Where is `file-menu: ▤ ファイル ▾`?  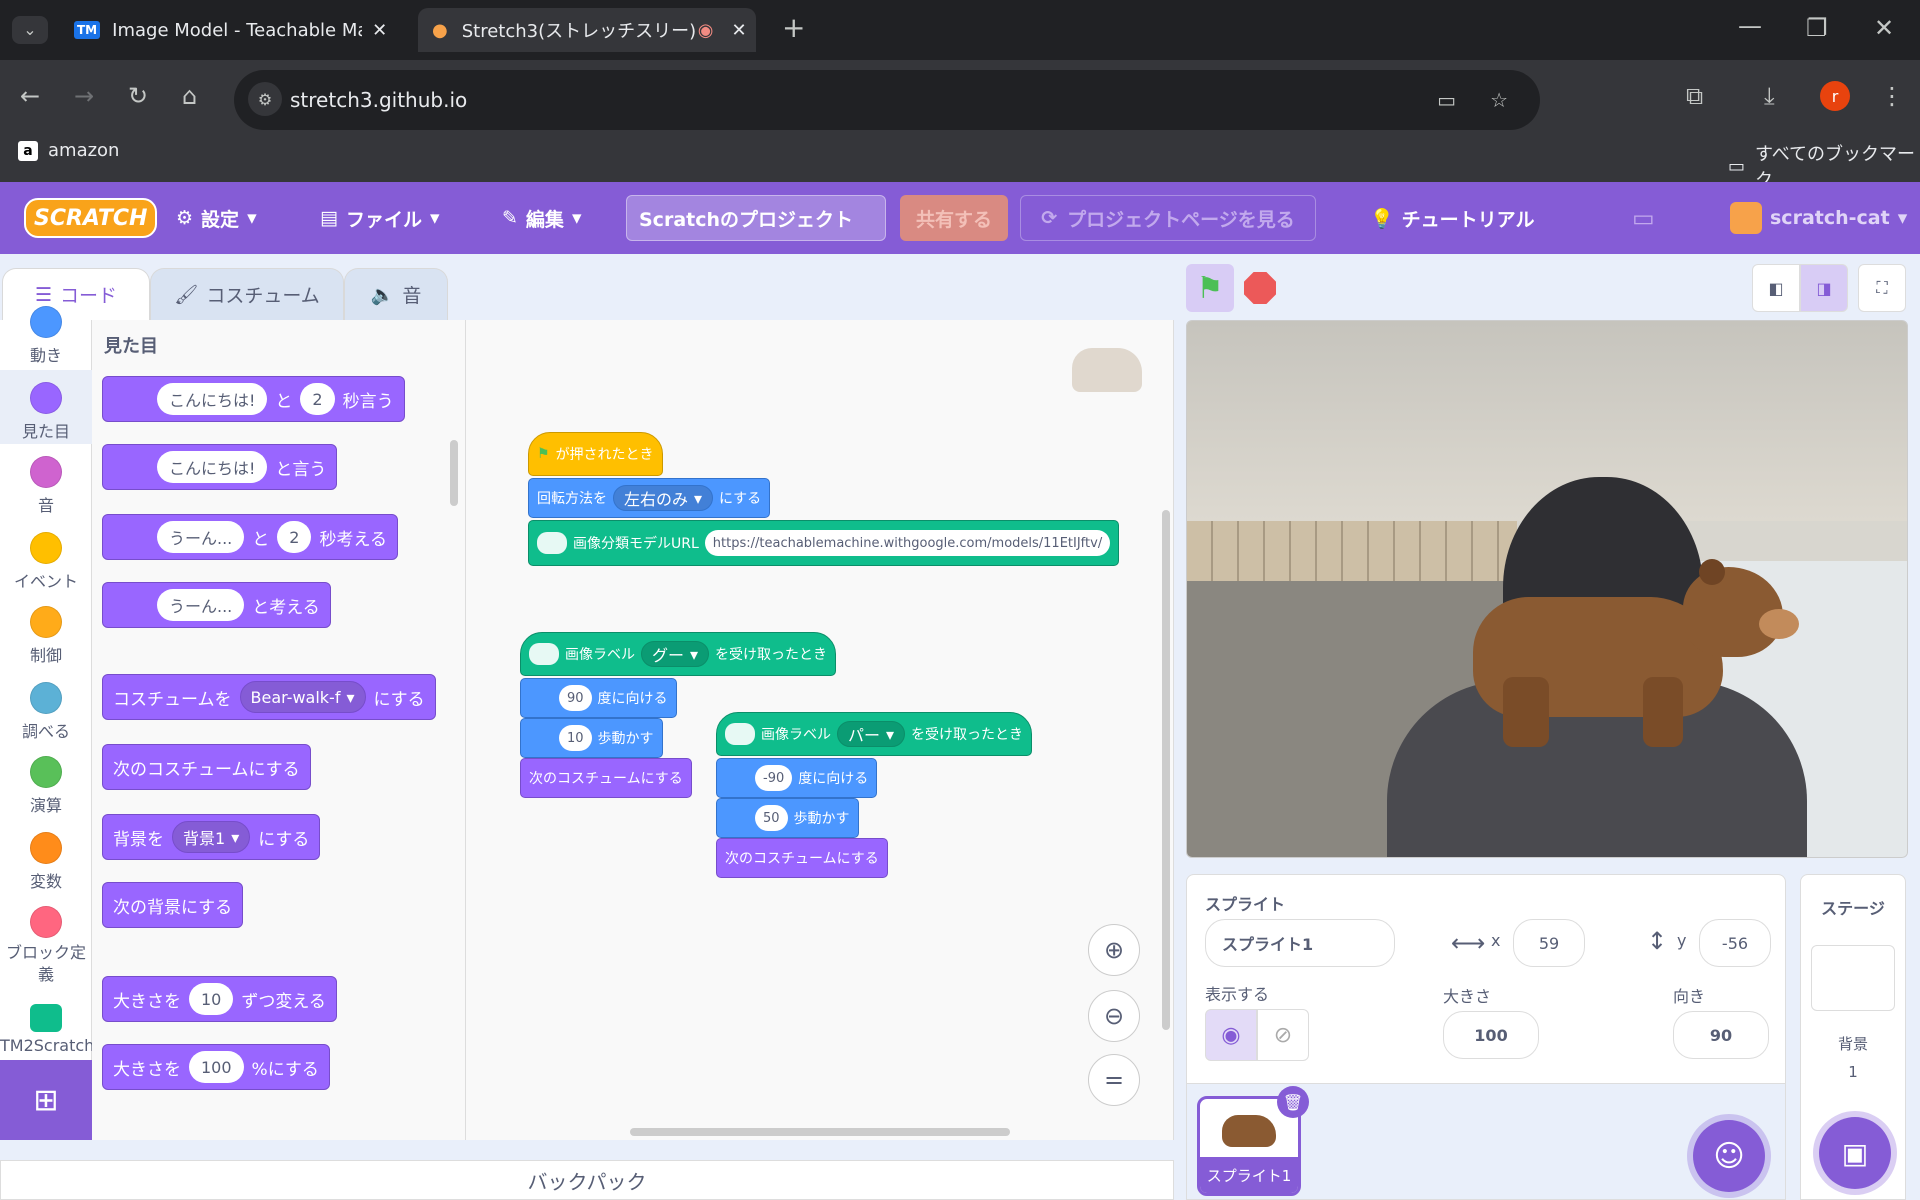
file-menu: ▤ ファイル ▾ is located at coordinates (380, 218).